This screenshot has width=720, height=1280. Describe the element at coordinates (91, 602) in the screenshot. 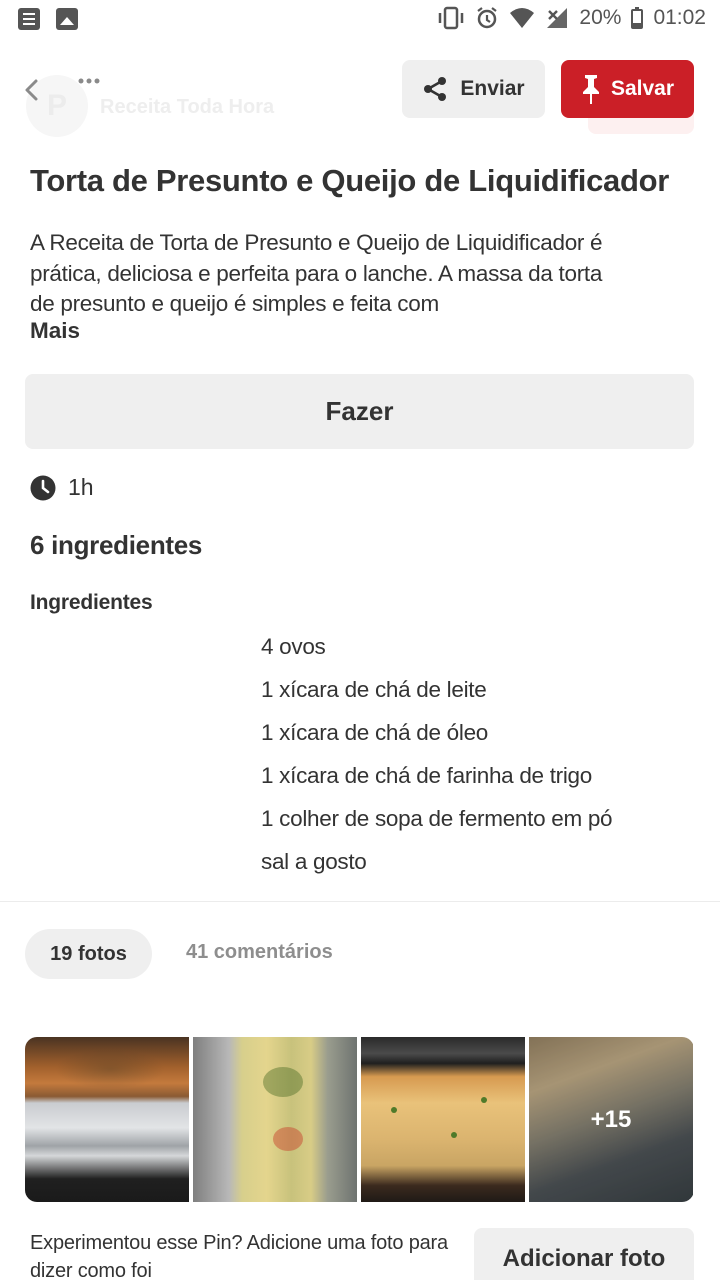

I see `ingredients-heading: Ingredientes` at that location.